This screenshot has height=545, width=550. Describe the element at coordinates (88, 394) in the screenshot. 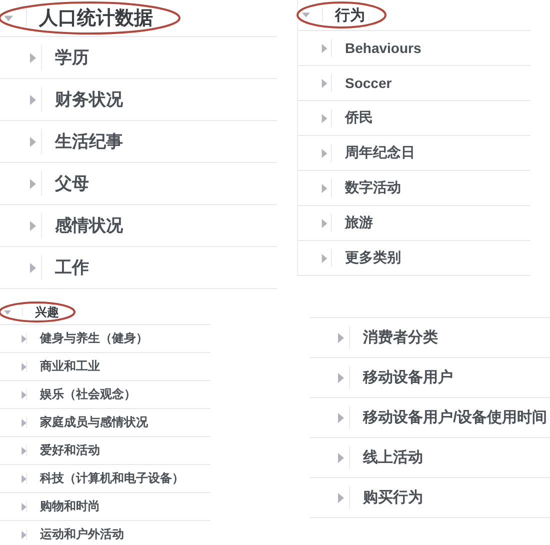

I see `category-item: 娱乐（社会观念）` at that location.